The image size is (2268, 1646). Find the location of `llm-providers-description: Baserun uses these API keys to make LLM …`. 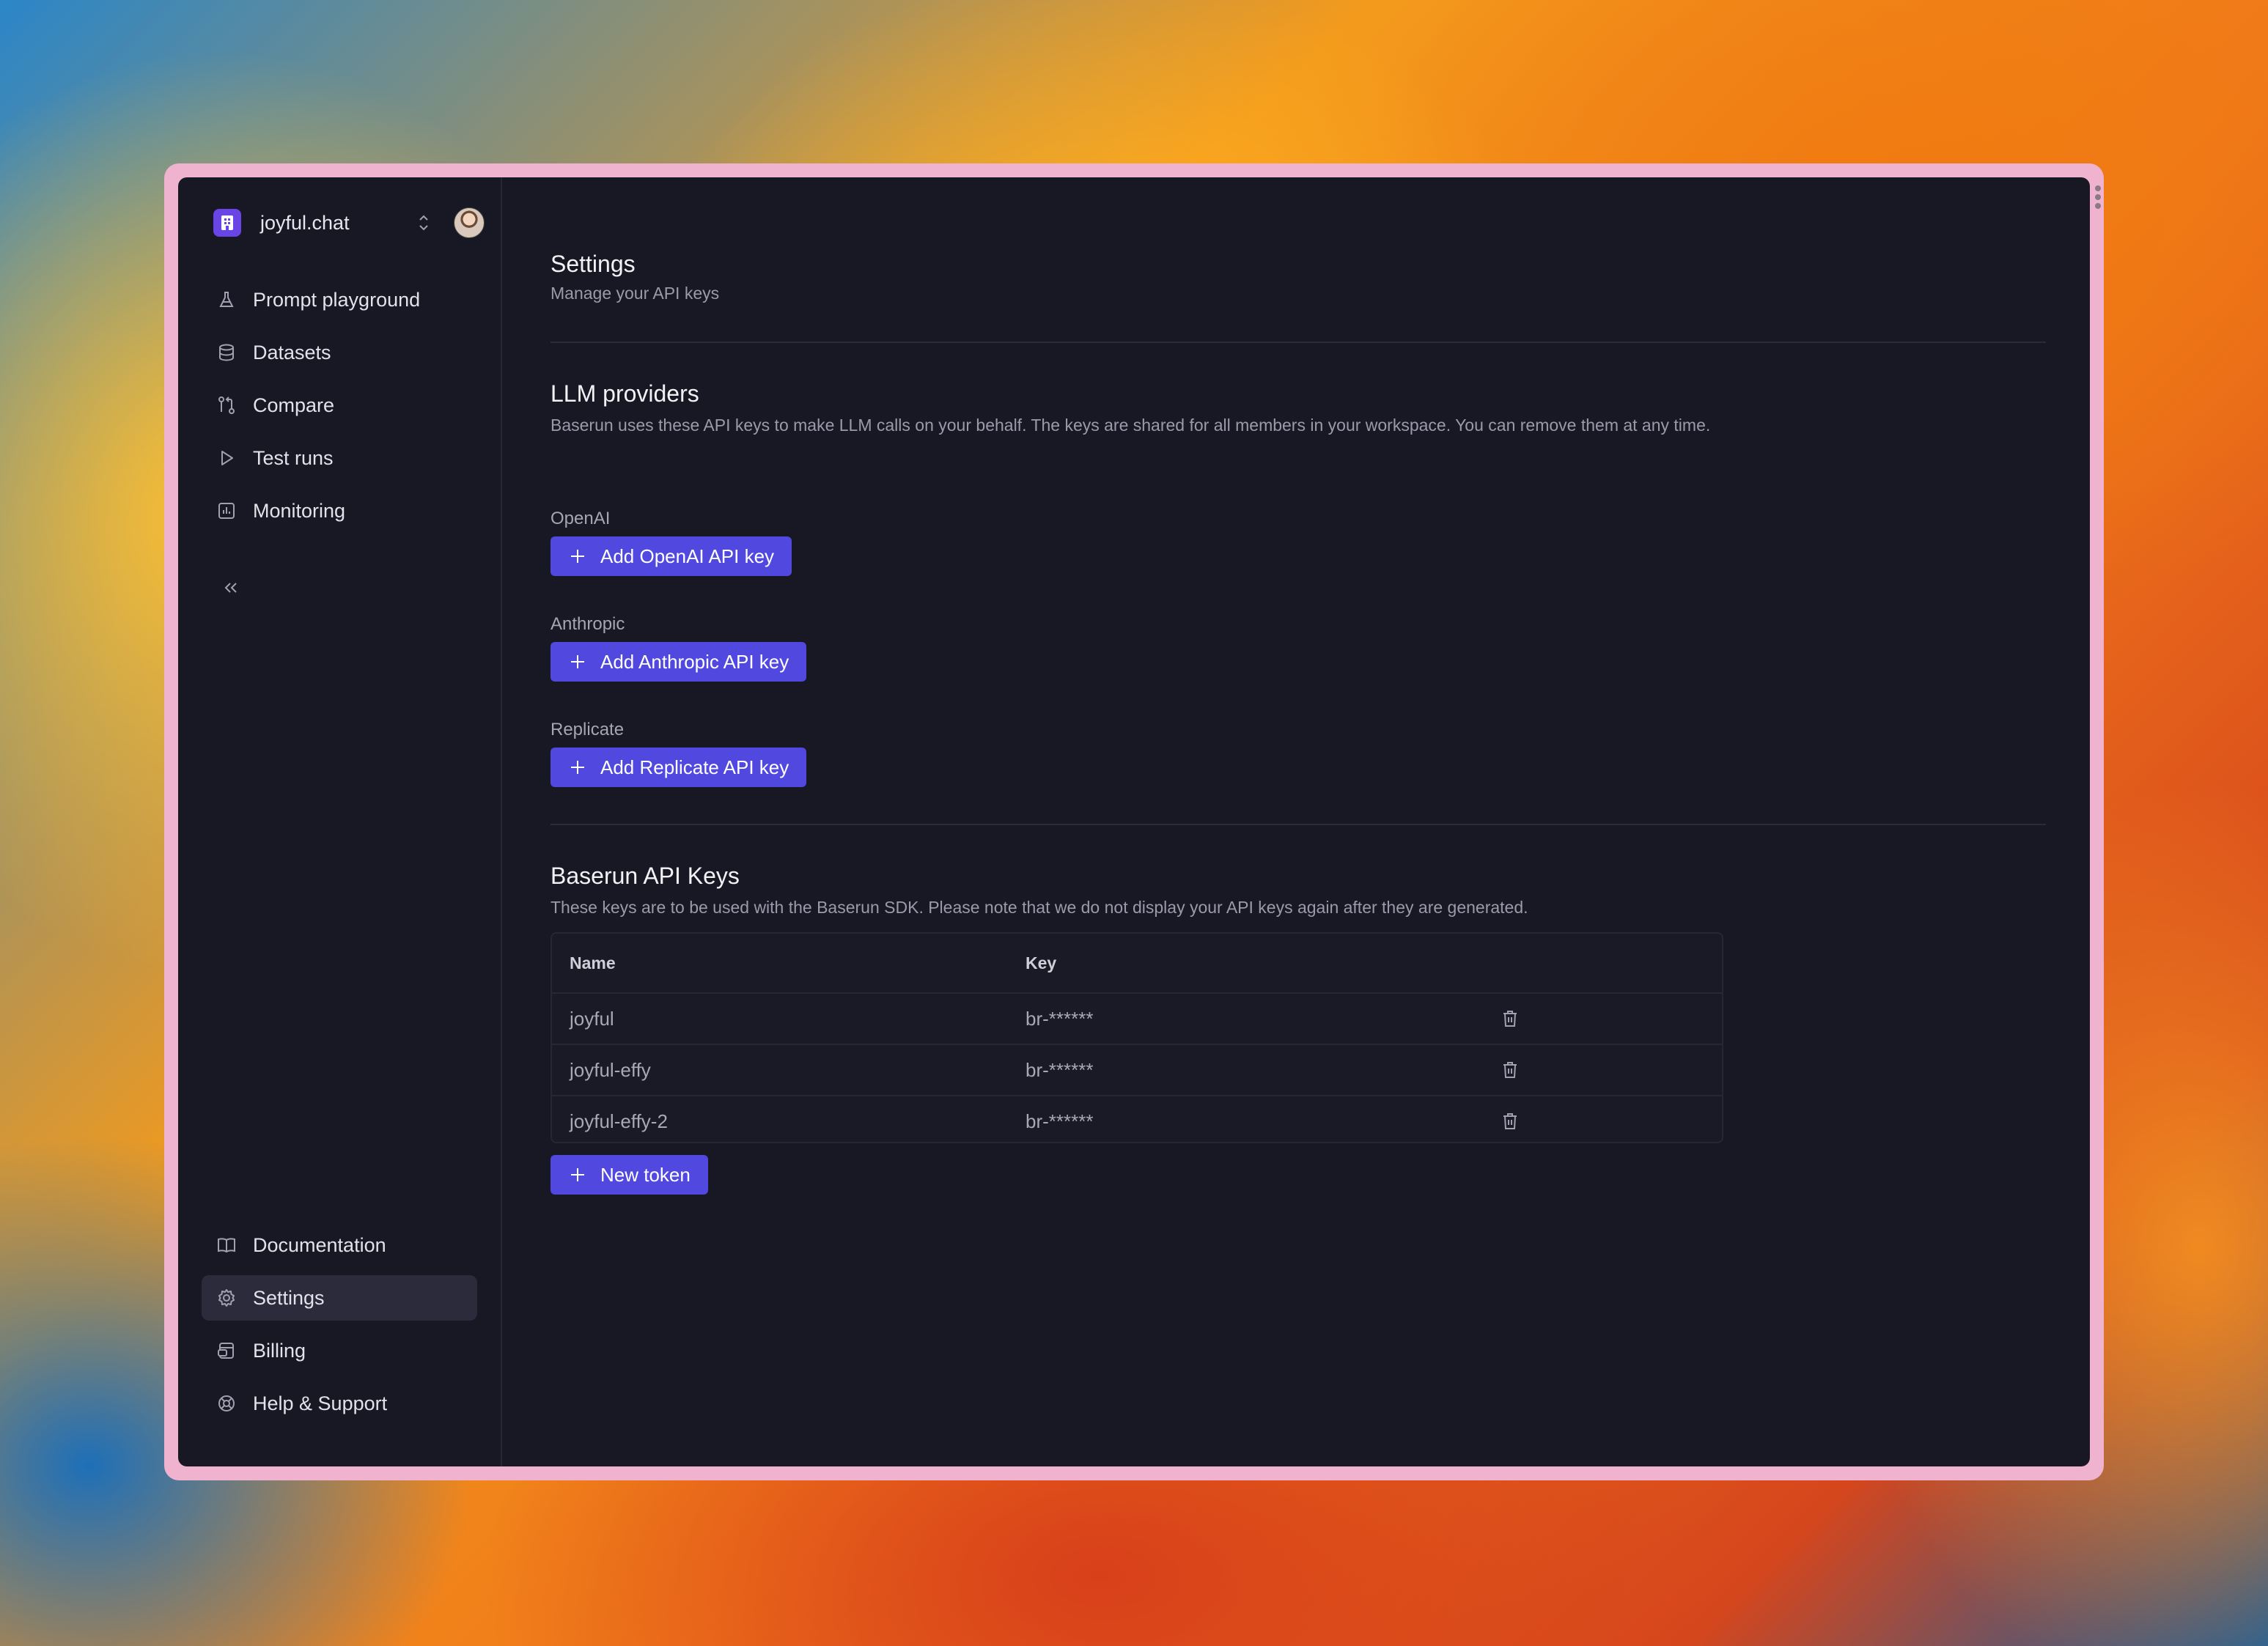

llm-providers-description: Baserun uses these API keys to make LLM … is located at coordinates (1131, 426).